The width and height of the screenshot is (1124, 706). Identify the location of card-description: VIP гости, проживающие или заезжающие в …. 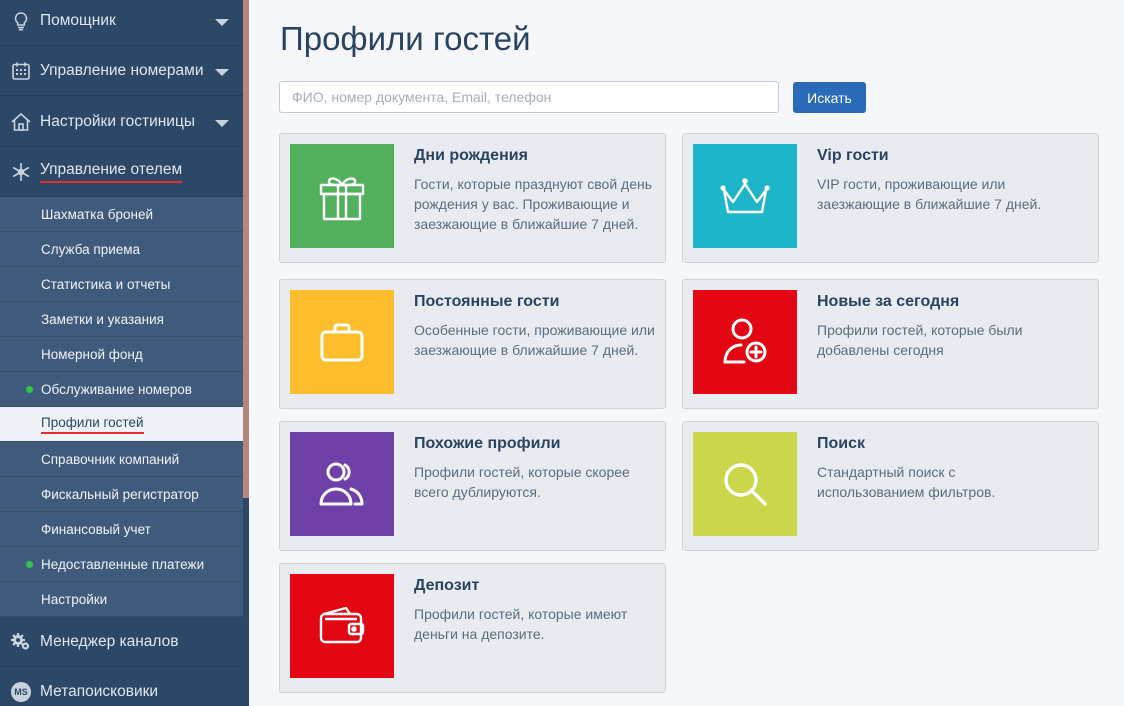
(929, 194).